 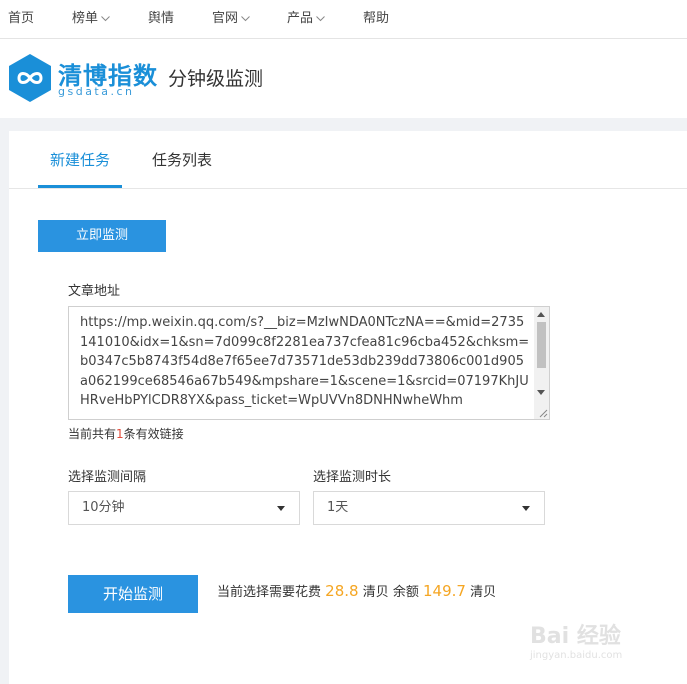 What do you see at coordinates (352, 477) in the screenshot?
I see `duration-label: 选择监测时长` at bounding box center [352, 477].